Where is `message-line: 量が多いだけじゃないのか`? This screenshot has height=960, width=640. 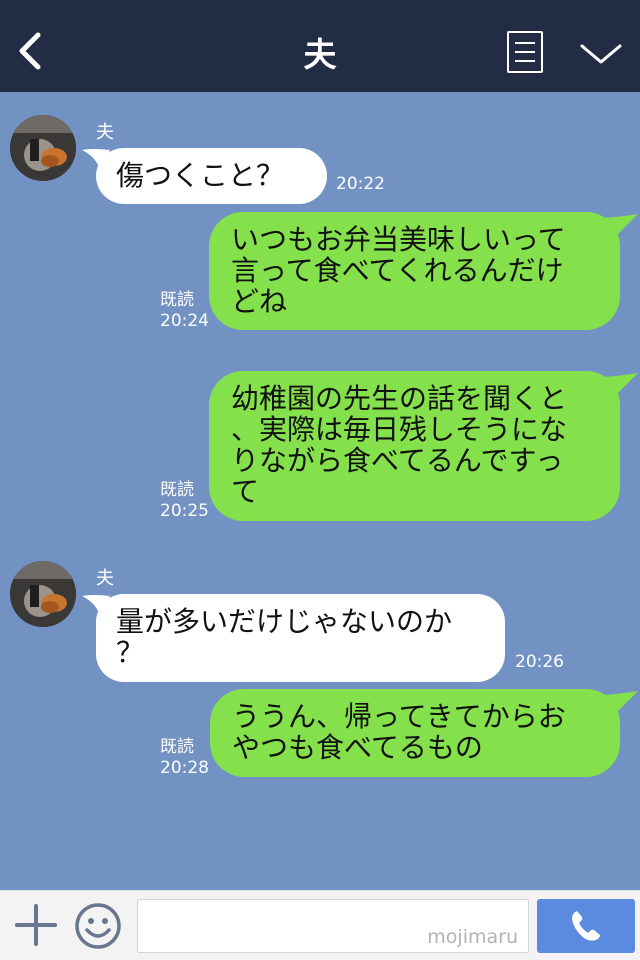 message-line: 量が多いだけじゃないのか is located at coordinates (284, 621).